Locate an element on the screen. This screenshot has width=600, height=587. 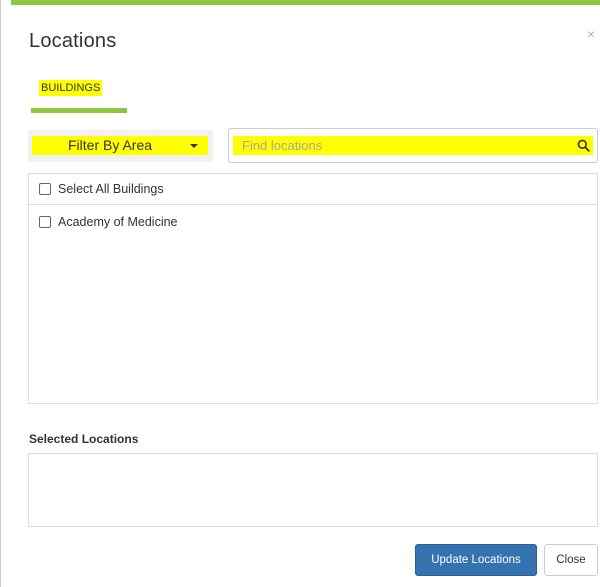
selected-locations-heading: Selected Locations is located at coordinates (84, 439).